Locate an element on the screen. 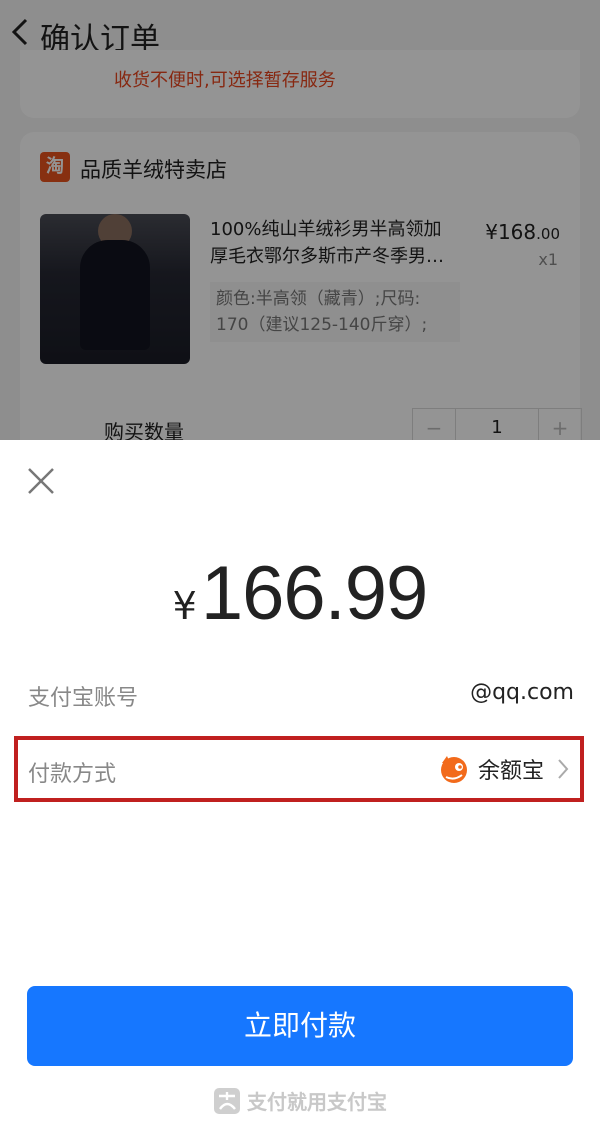 Image resolution: width=600 pixels, height=1130 pixels. payment-method-label: 付款方式 is located at coordinates (72, 774).